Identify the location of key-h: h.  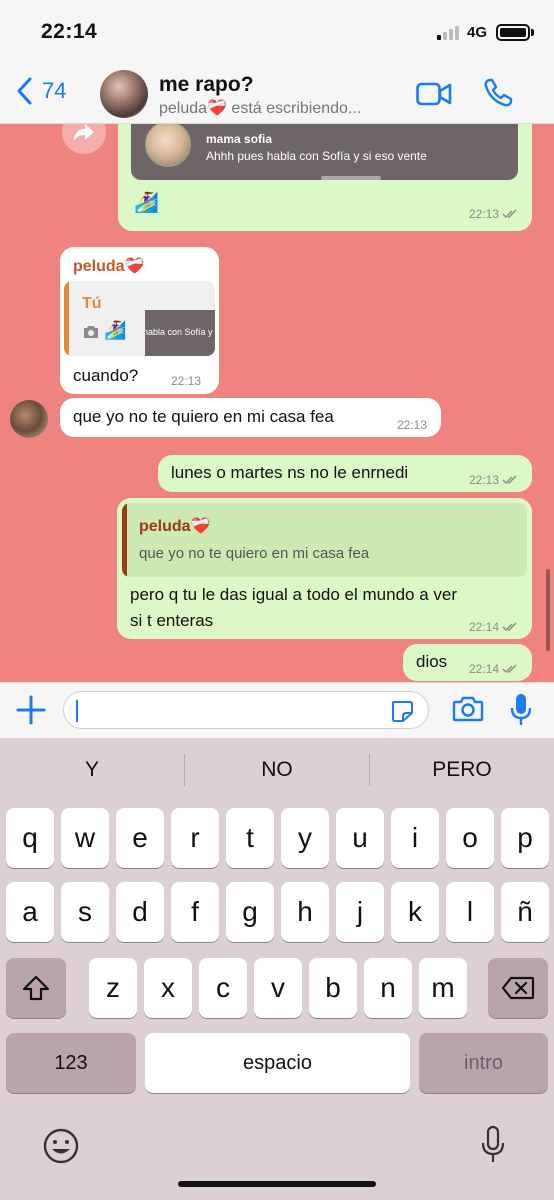
(305, 912).